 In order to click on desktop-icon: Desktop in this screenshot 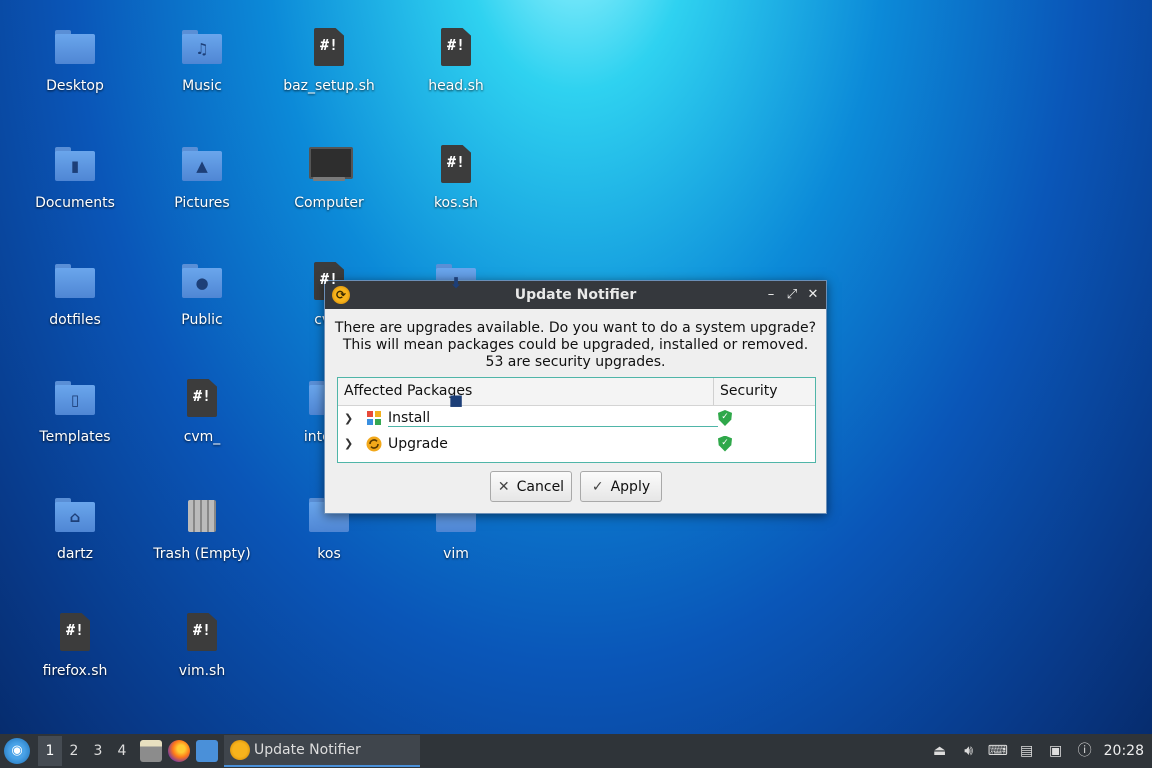, I will do `click(75, 56)`.